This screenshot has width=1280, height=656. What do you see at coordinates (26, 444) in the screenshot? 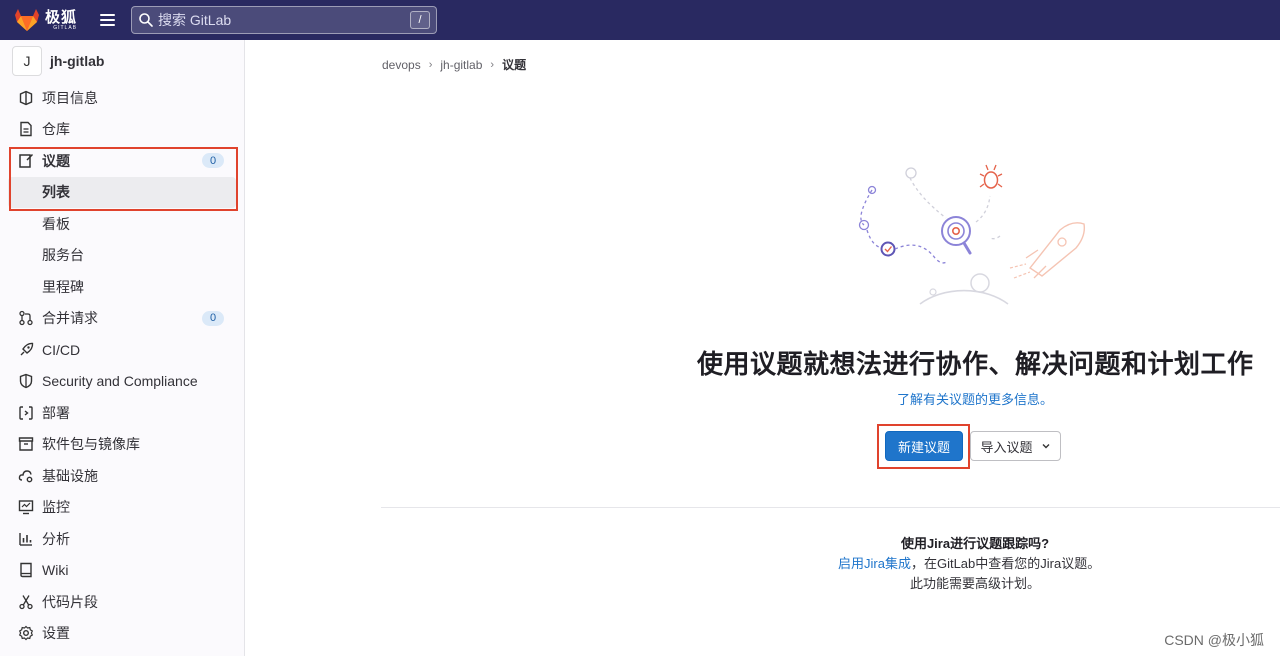
I see `package-icon` at bounding box center [26, 444].